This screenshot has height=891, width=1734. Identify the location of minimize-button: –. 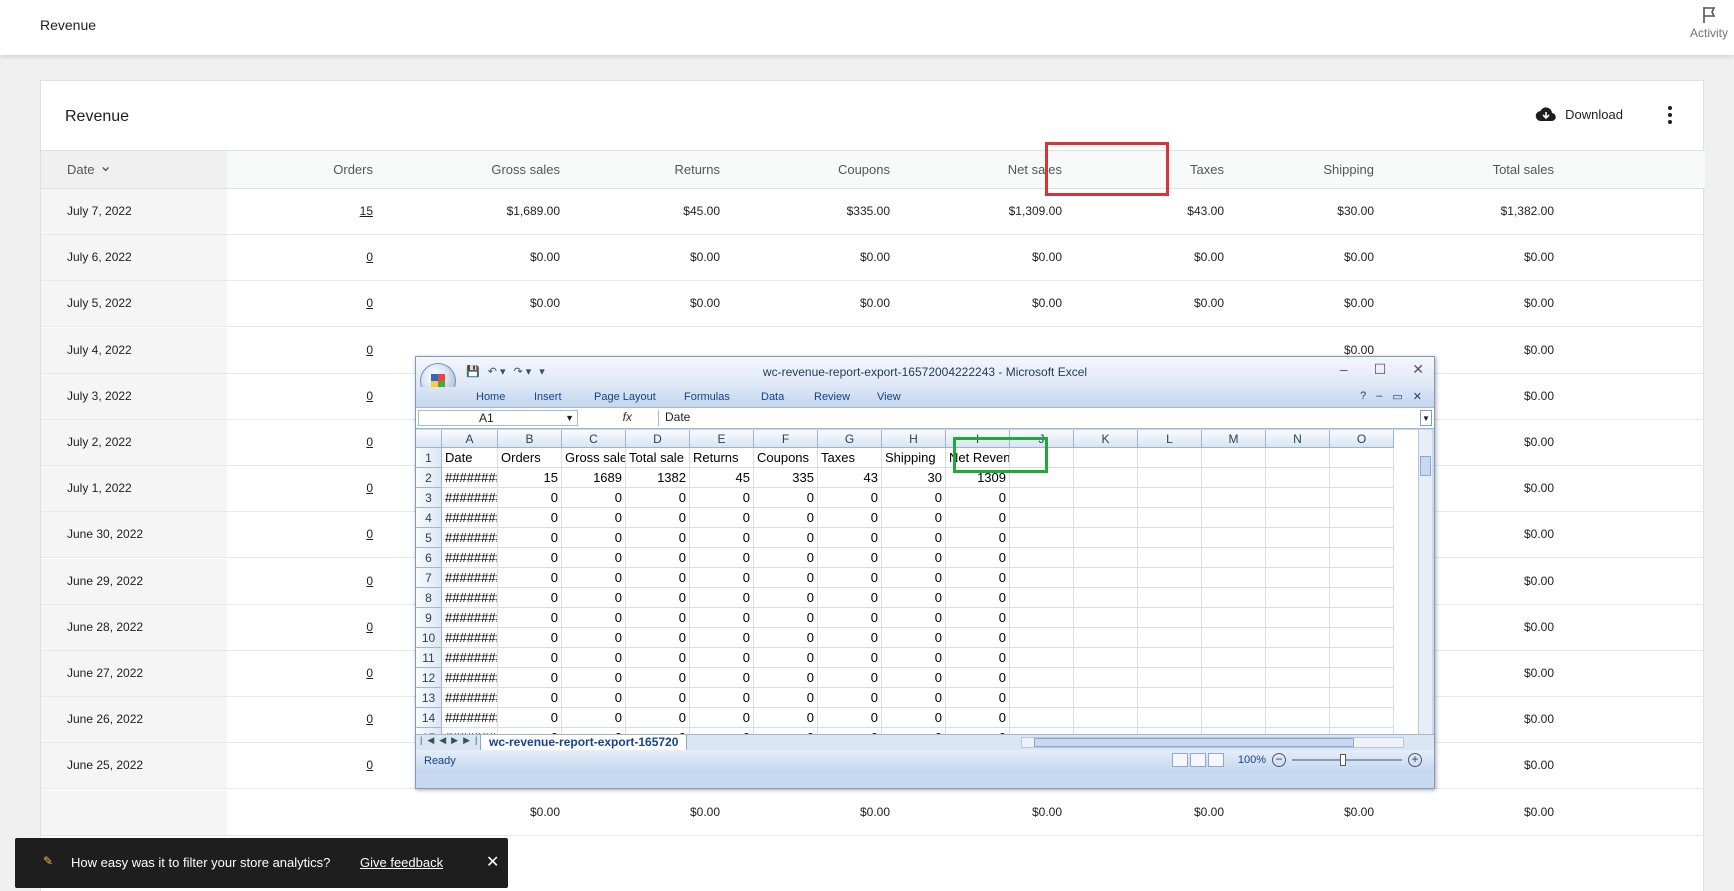
(1344, 369).